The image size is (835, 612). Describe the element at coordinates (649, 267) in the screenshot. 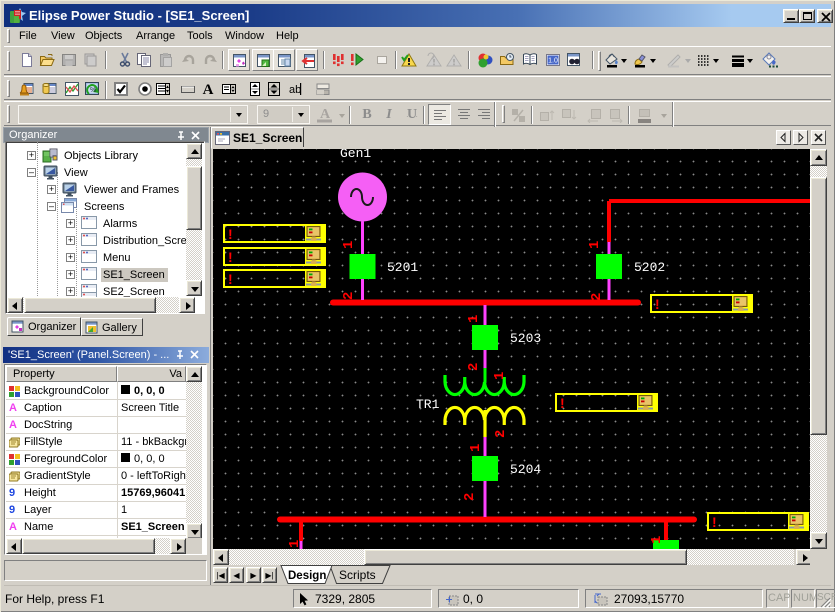

I see `svg-text: 5202` at that location.